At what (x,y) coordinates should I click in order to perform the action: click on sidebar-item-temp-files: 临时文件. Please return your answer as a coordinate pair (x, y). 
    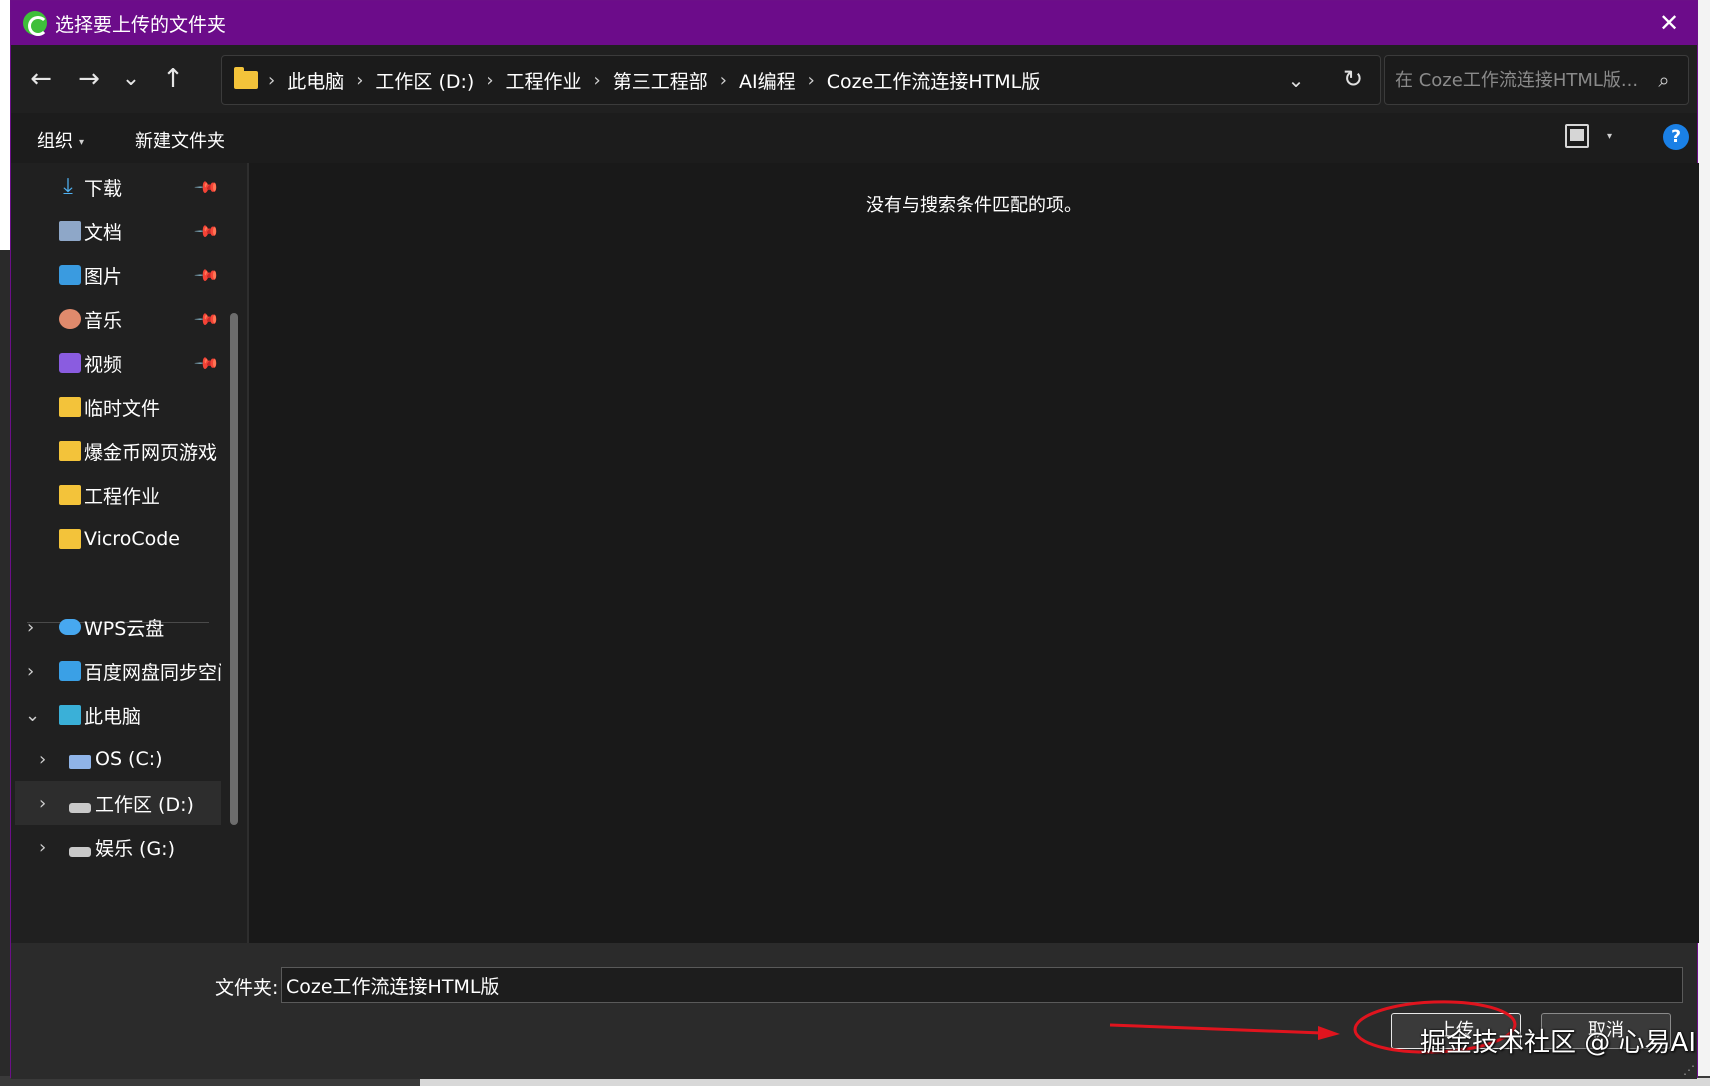
    Looking at the image, I should click on (116, 407).